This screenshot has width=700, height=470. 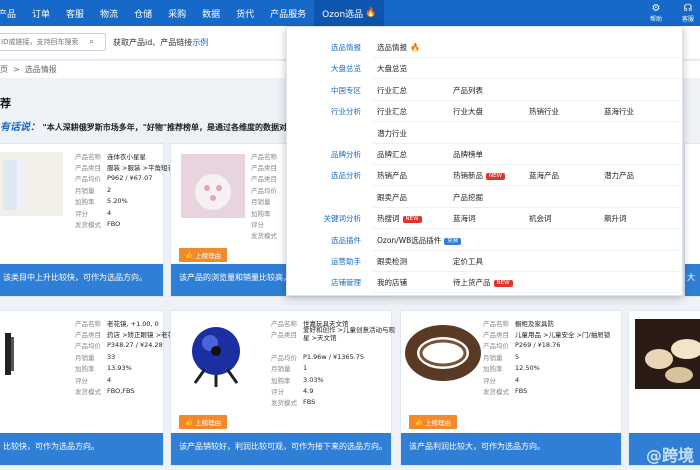 I want to click on product-name: 老花镜, +1.00, 0, so click(x=133, y=323).